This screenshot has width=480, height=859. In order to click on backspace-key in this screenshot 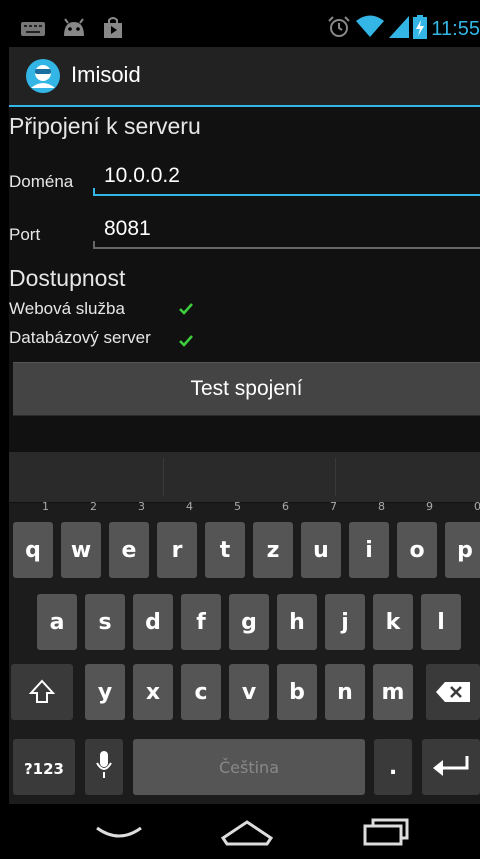, I will do `click(453, 692)`.